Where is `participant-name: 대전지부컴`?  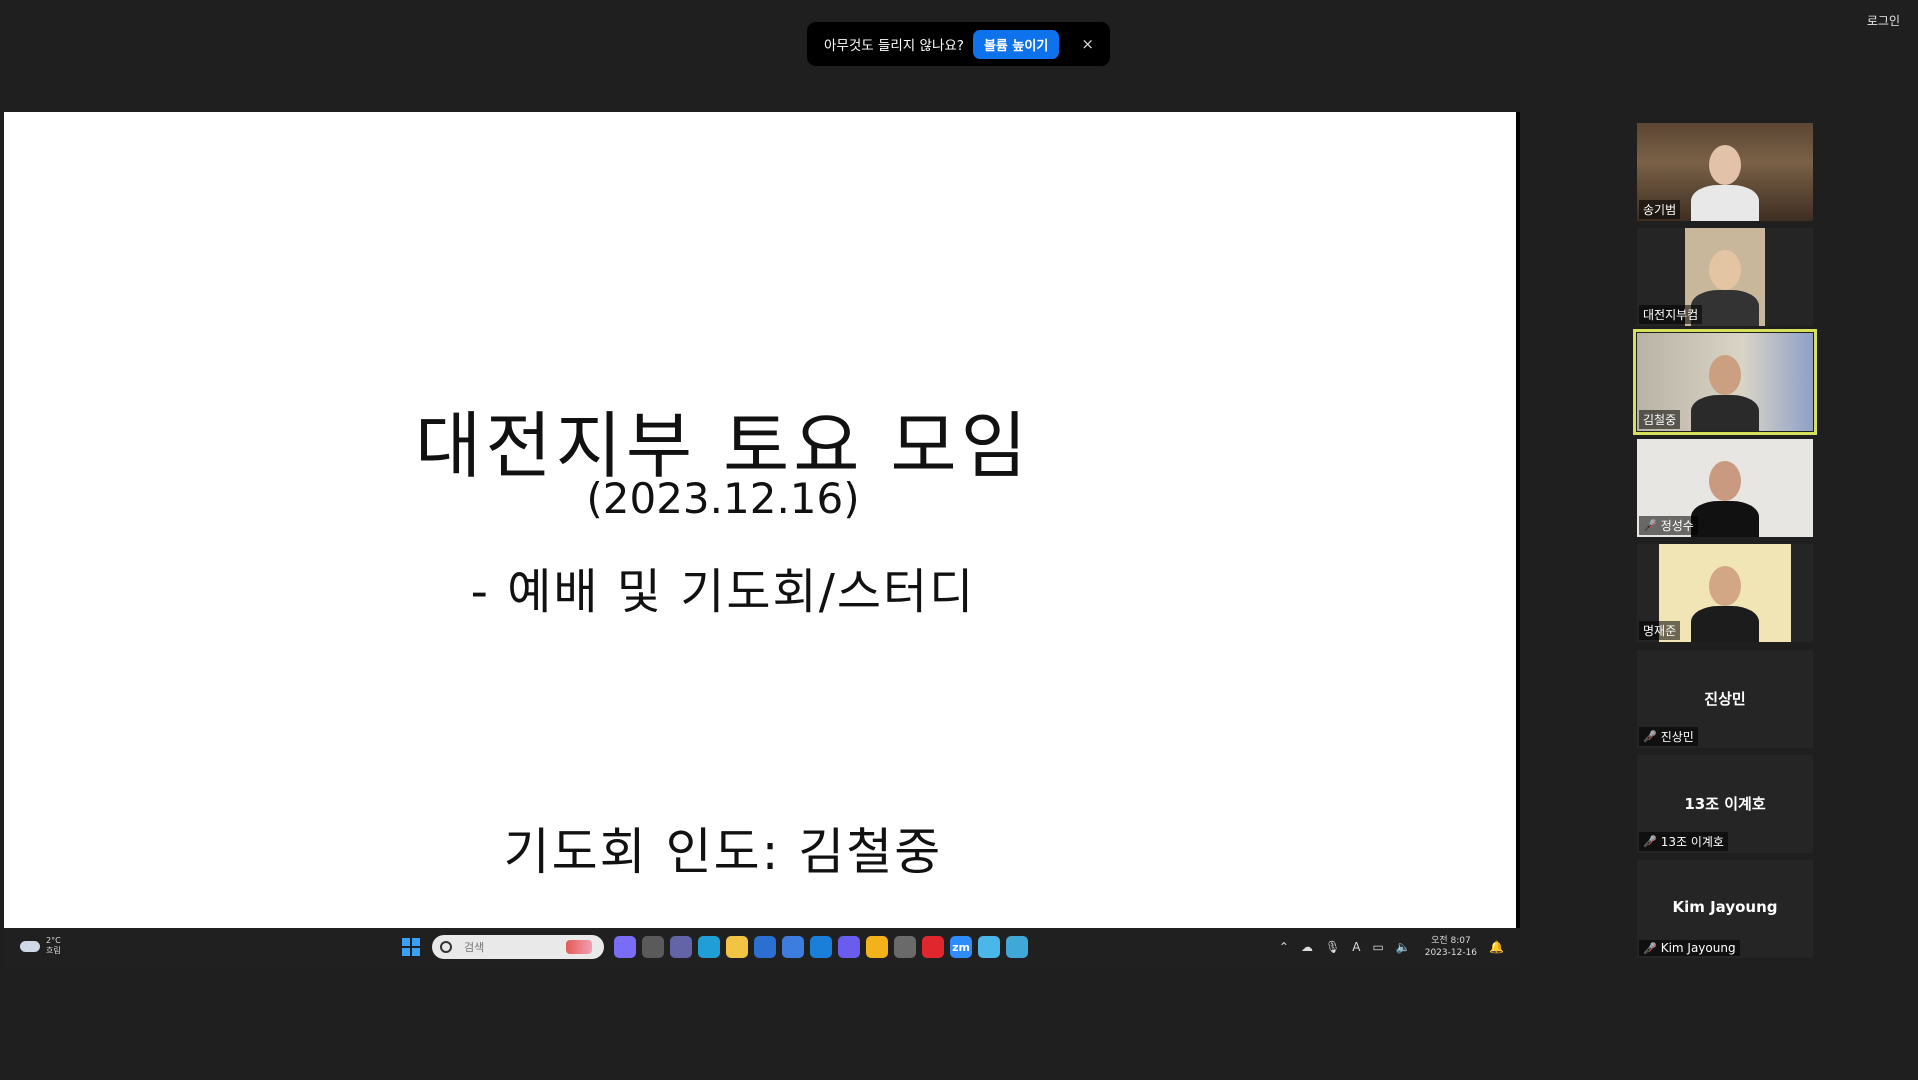 participant-name: 대전지부컴 is located at coordinates (1671, 315).